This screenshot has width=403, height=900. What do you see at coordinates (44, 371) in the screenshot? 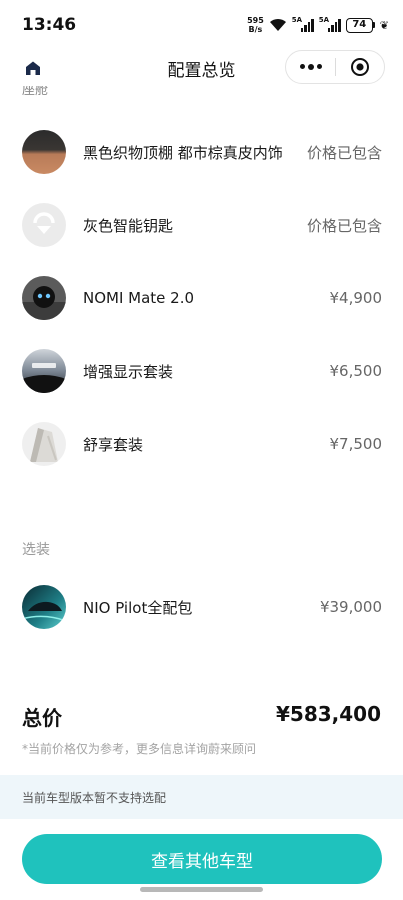
I see `hud-display-icon` at bounding box center [44, 371].